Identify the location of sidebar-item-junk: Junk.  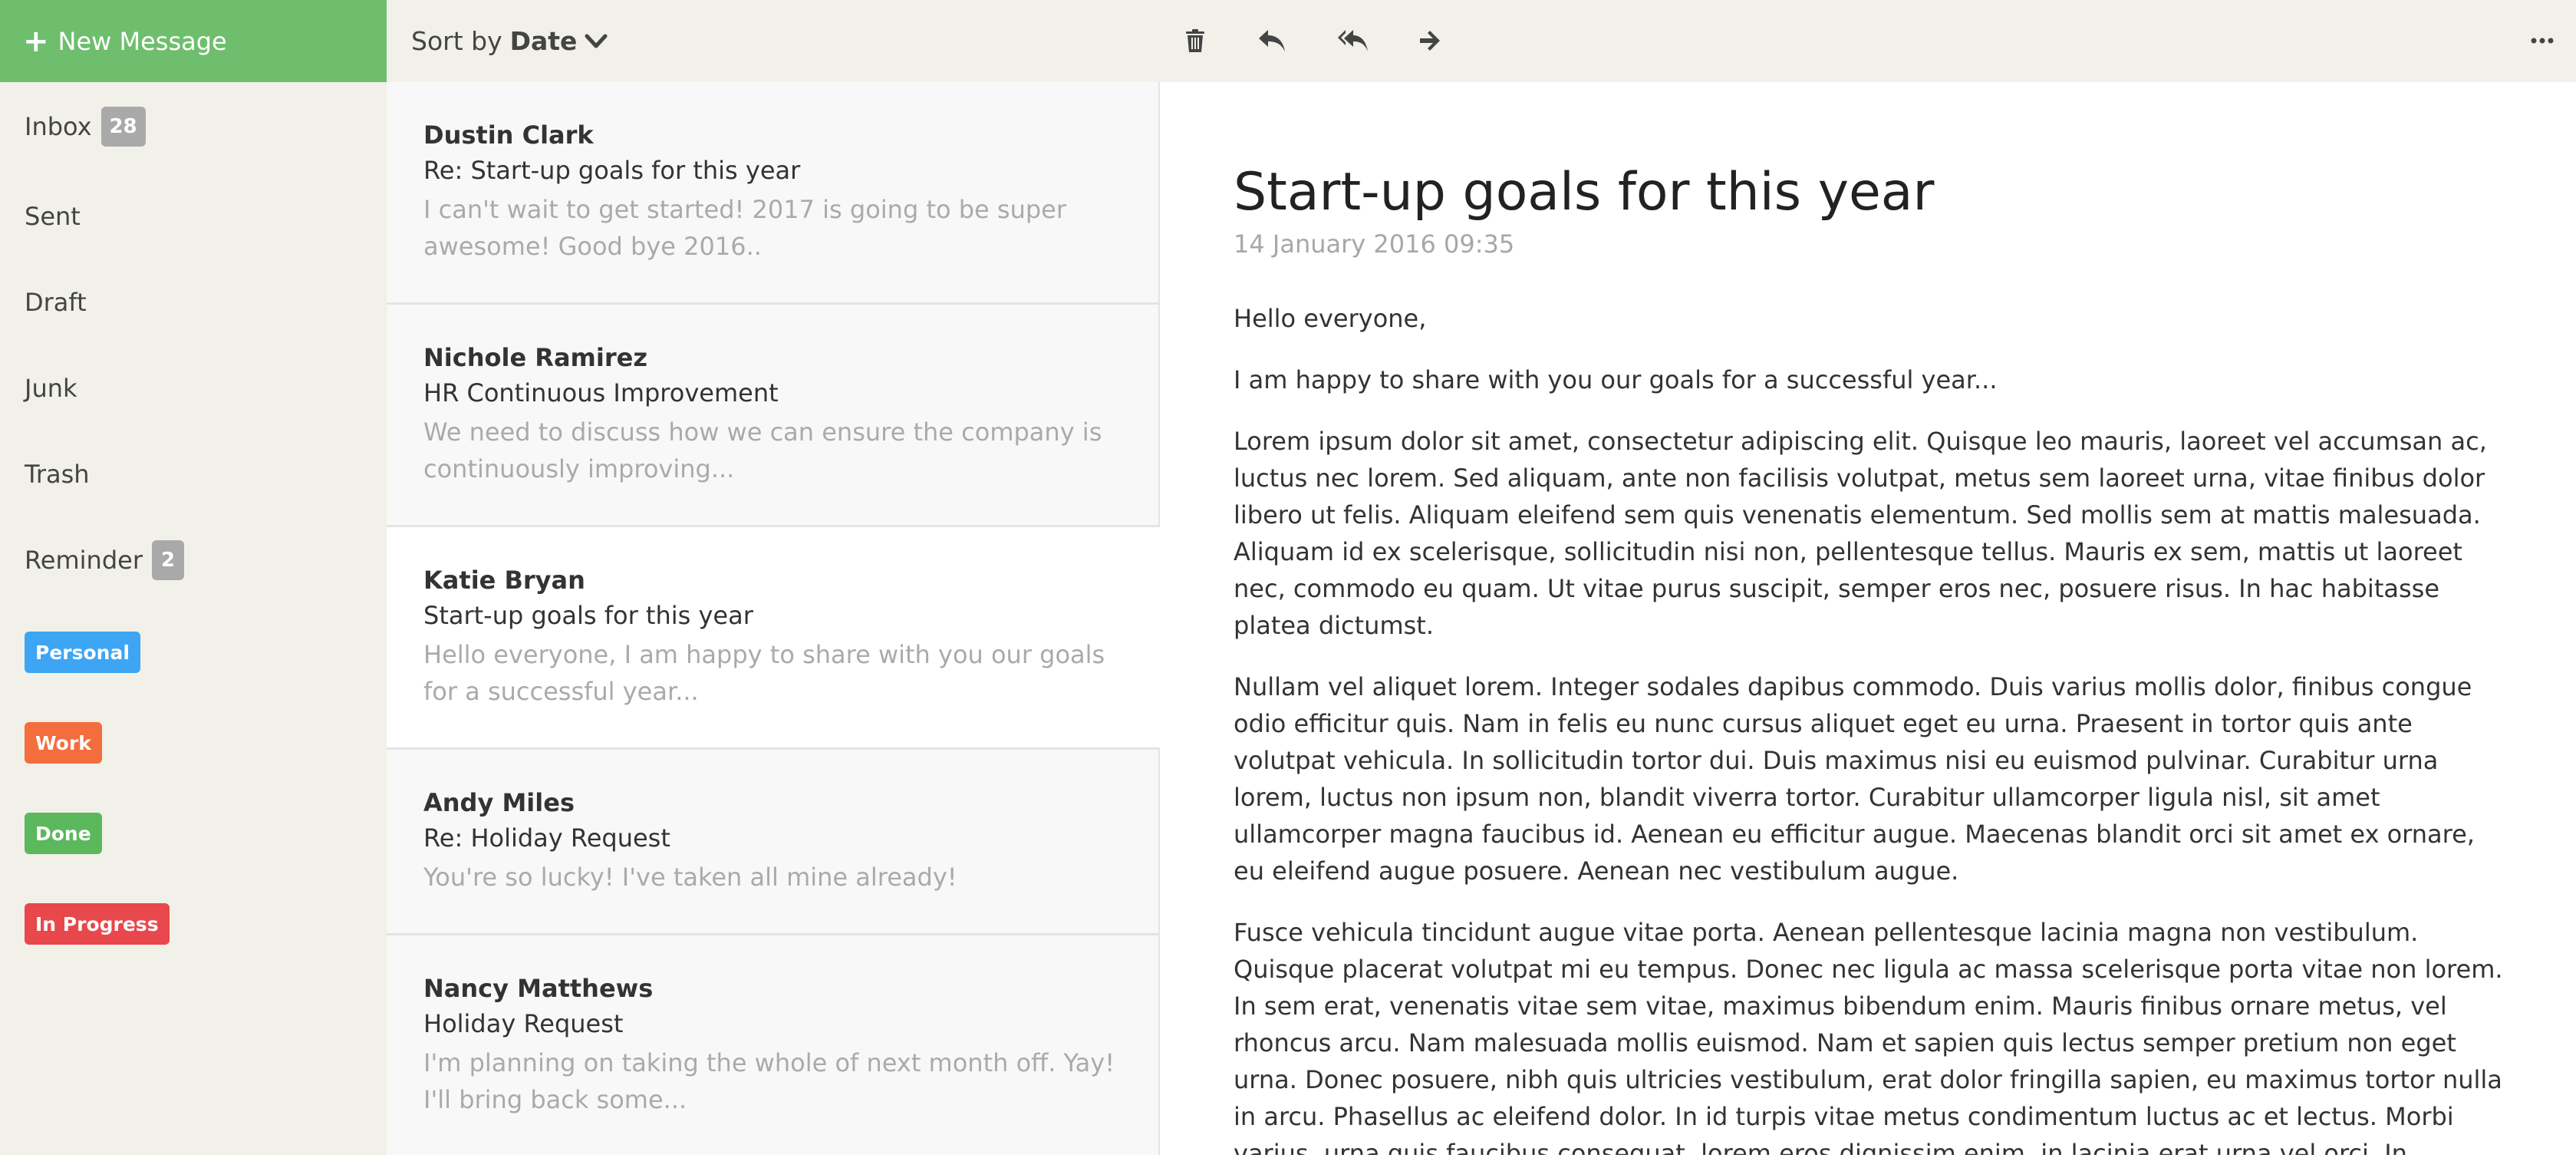
(51, 388).